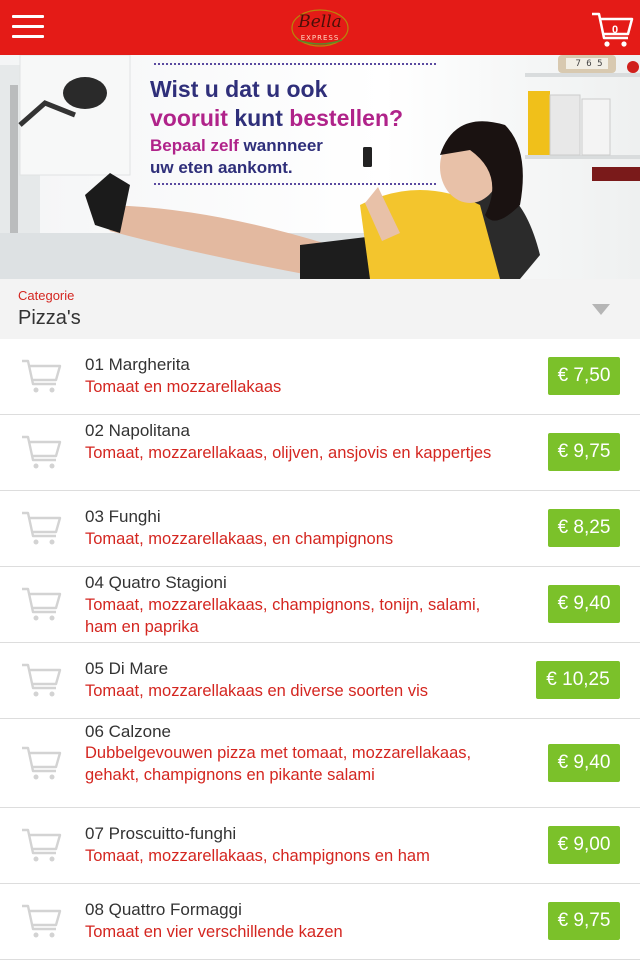  Describe the element at coordinates (320, 38) in the screenshot. I see `logo-sub-text: EXPRESS` at that location.